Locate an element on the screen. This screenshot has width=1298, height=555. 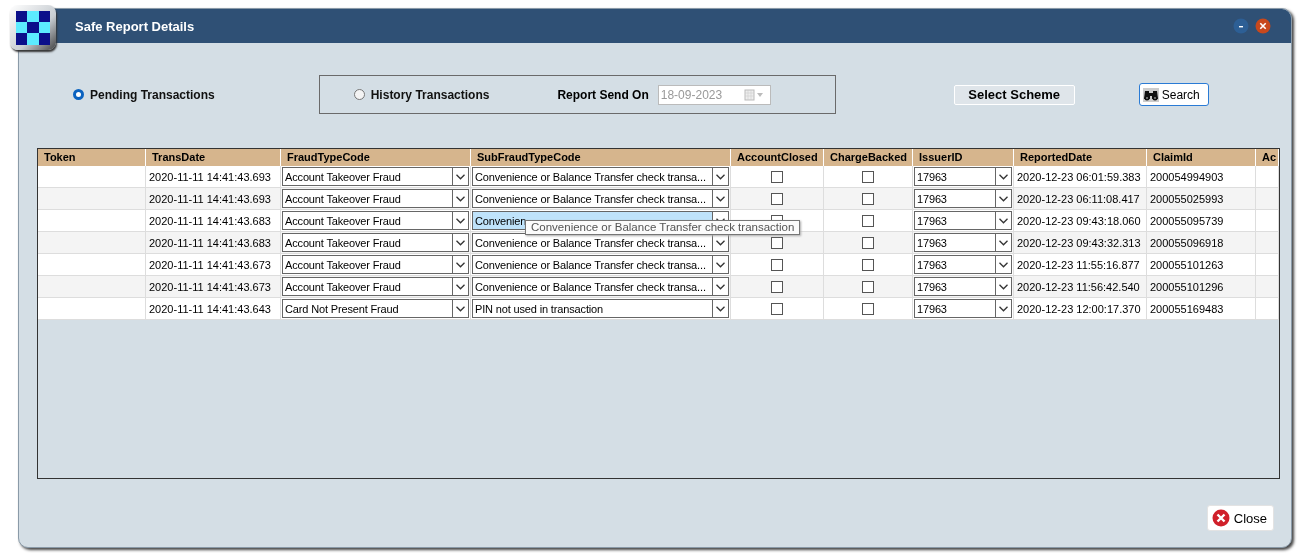
window-title: Safe Report Details is located at coordinates (135, 26).